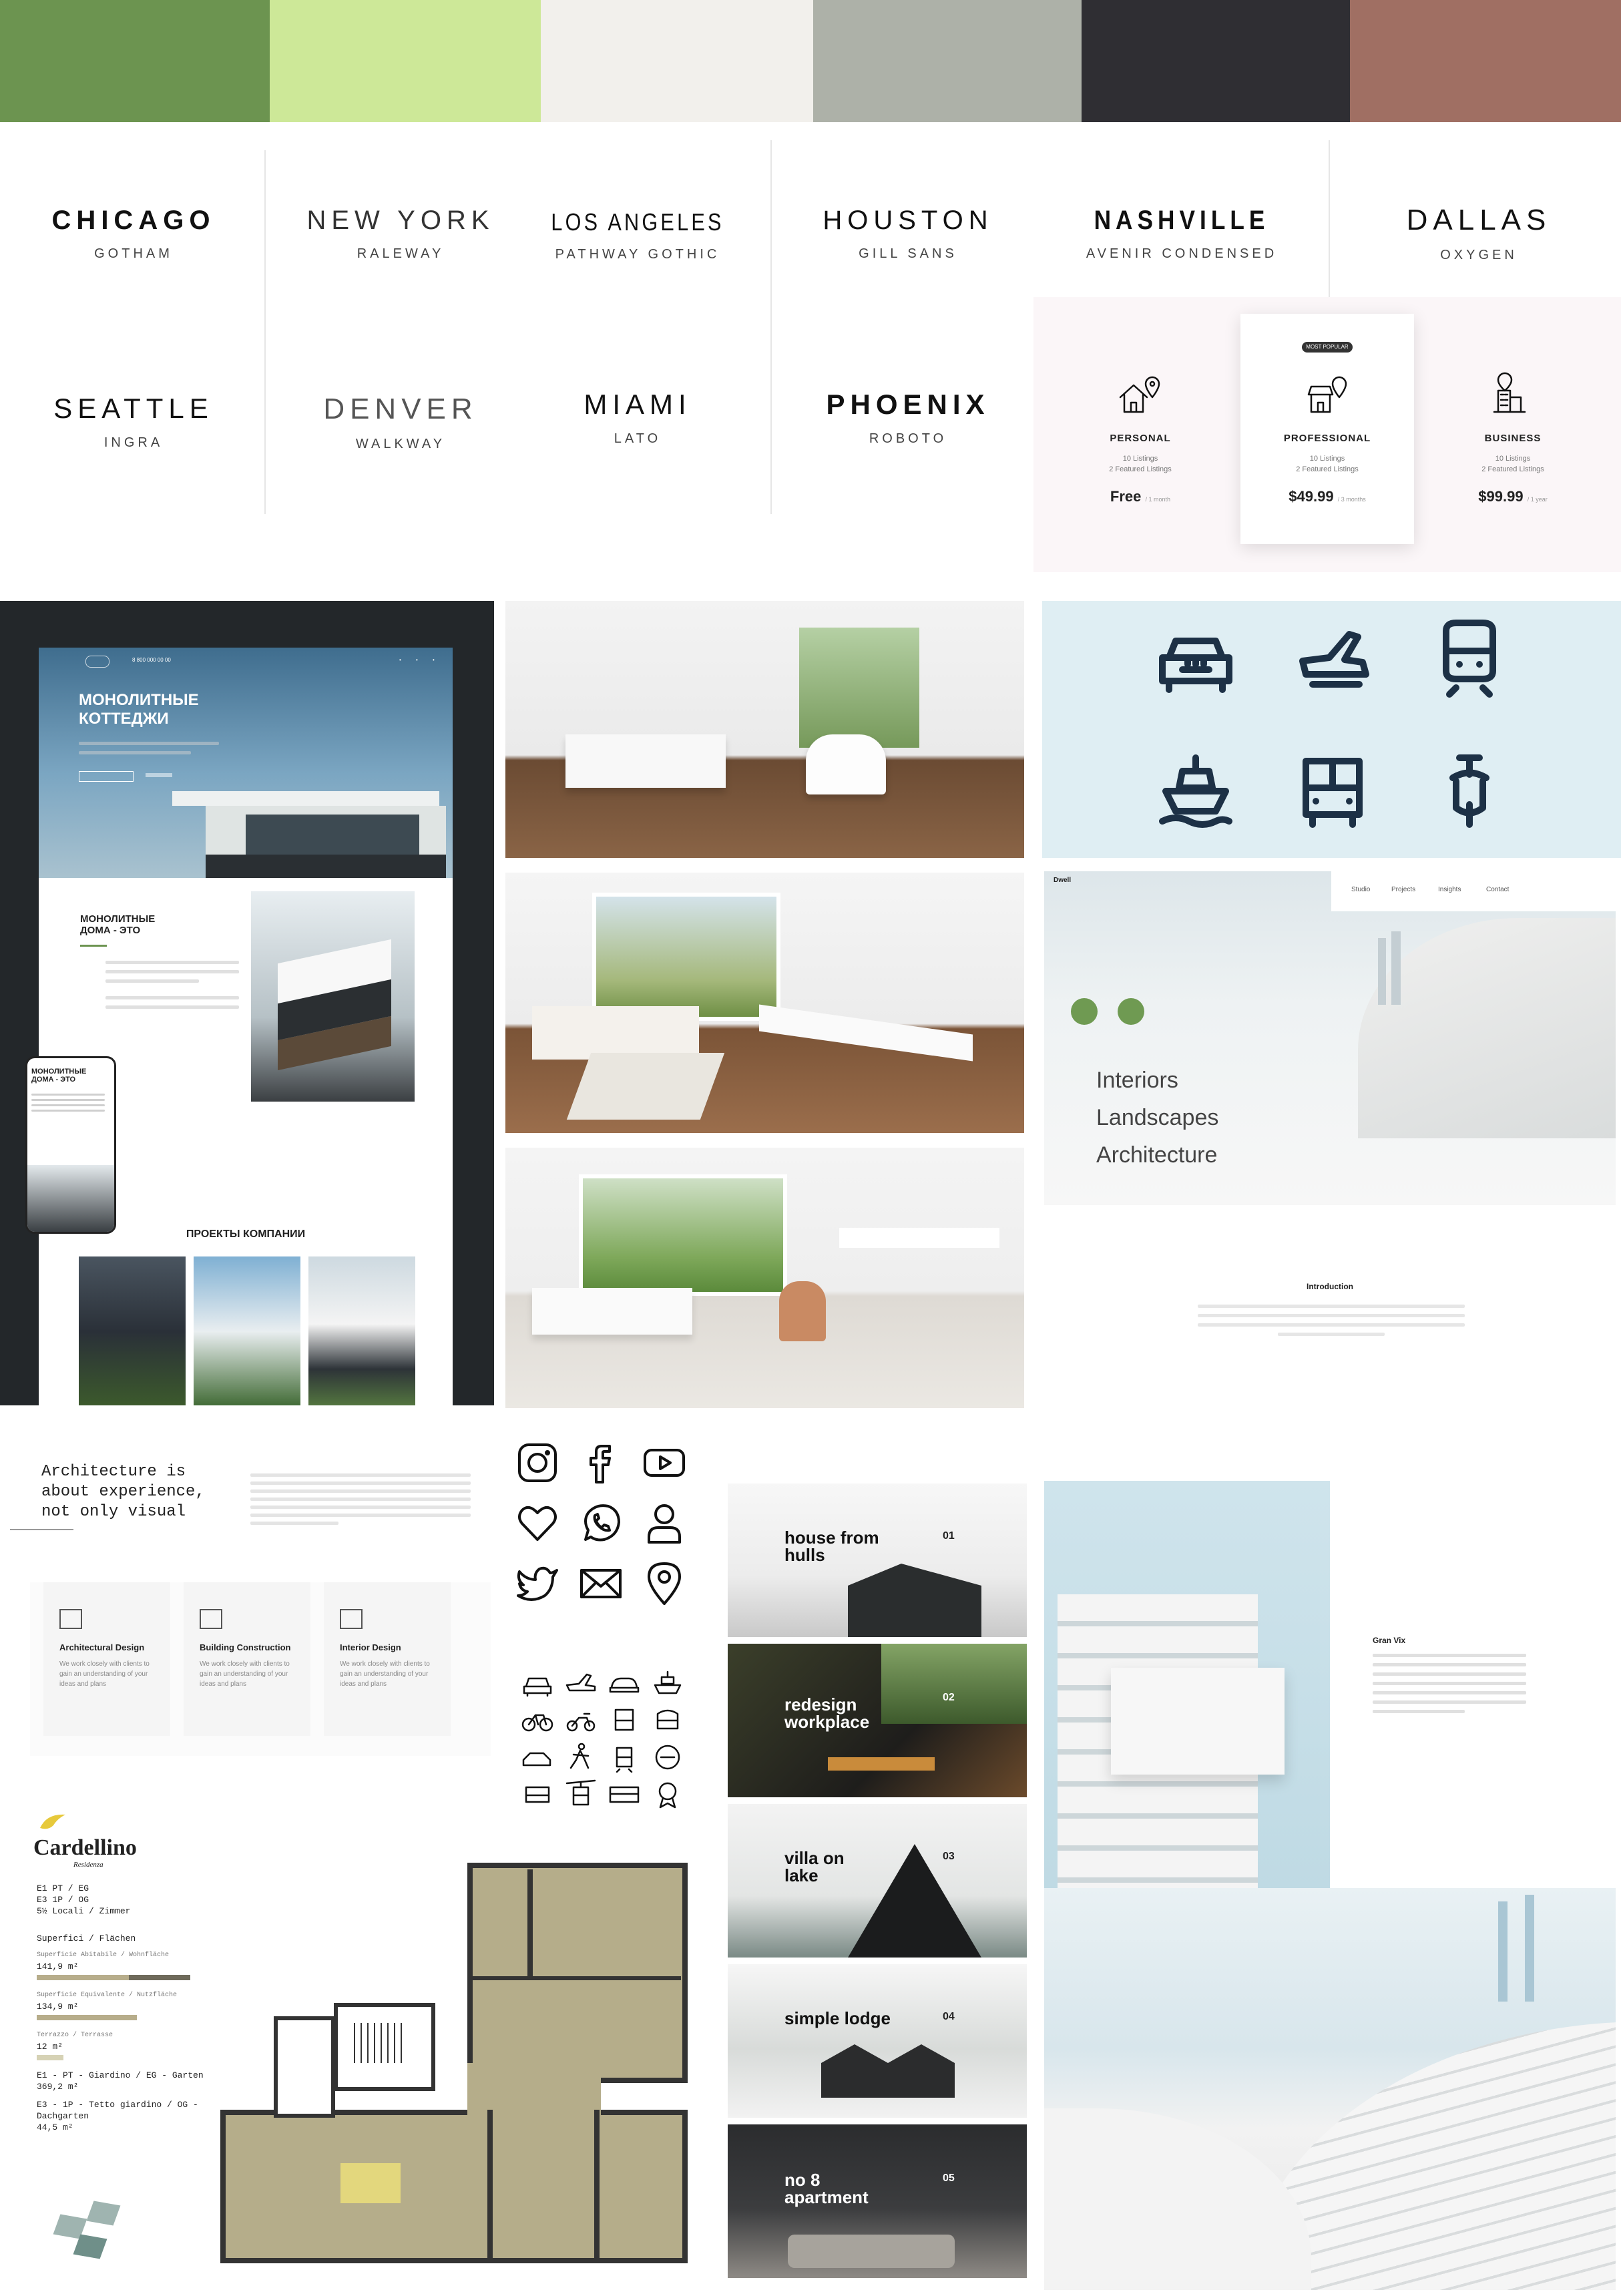 This screenshot has height=2296, width=1621. Describe the element at coordinates (602, 1523) in the screenshot. I see `whatsapp-icon` at that location.